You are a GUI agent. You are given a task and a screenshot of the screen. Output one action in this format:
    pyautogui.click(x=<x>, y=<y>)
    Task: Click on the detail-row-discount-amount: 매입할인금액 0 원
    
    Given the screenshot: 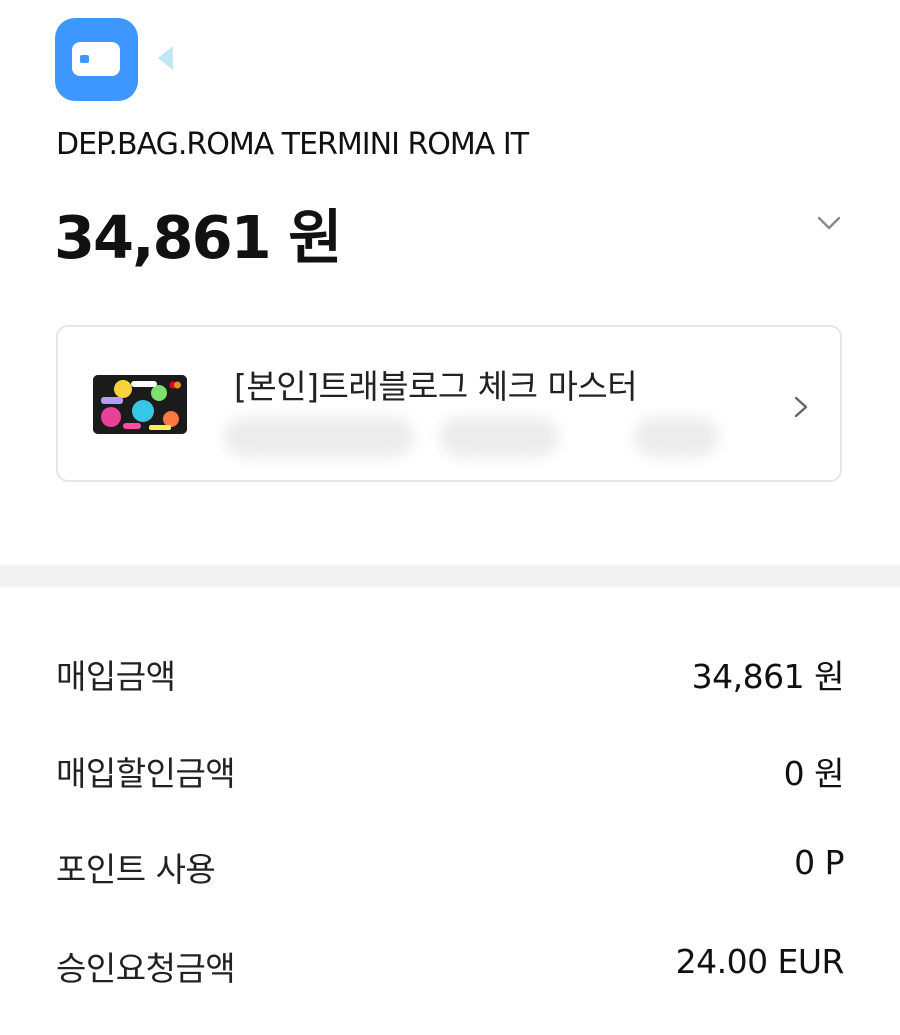 What is the action you would take?
    pyautogui.click(x=450, y=772)
    